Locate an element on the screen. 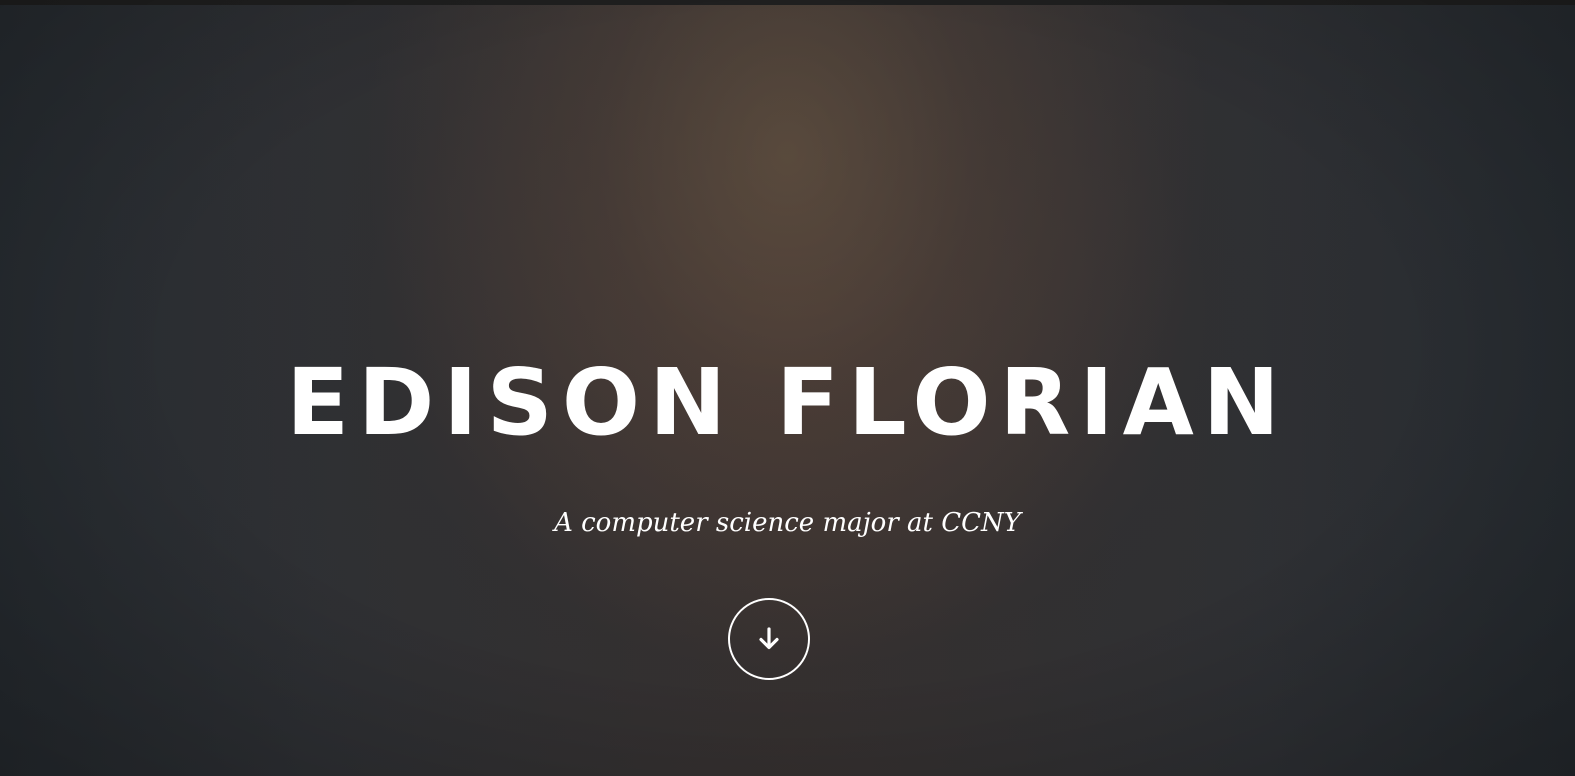 This screenshot has width=1575, height=776. arrow-down-icon is located at coordinates (769, 639).